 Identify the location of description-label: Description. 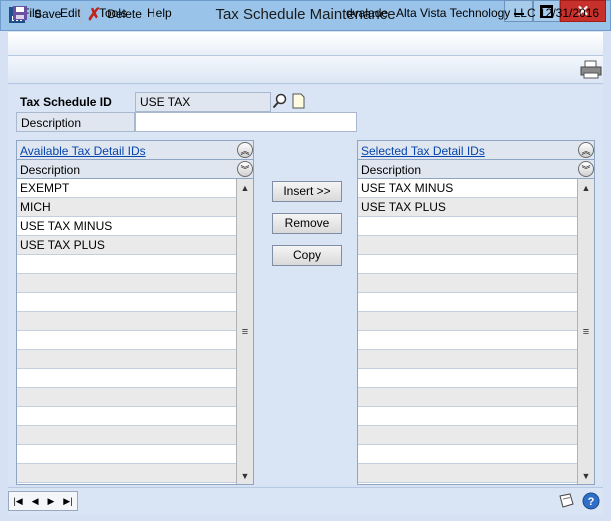
(75, 122).